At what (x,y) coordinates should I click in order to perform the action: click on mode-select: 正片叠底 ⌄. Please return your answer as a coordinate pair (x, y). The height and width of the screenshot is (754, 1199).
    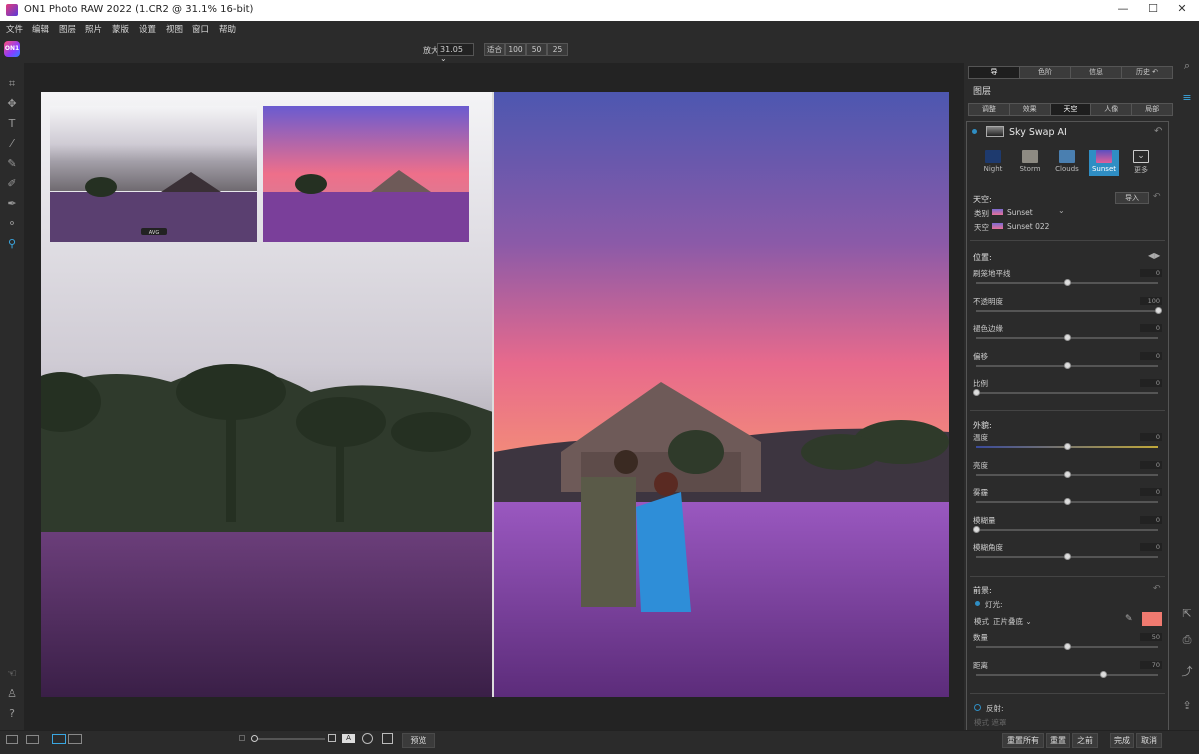
    Looking at the image, I should click on (1012, 621).